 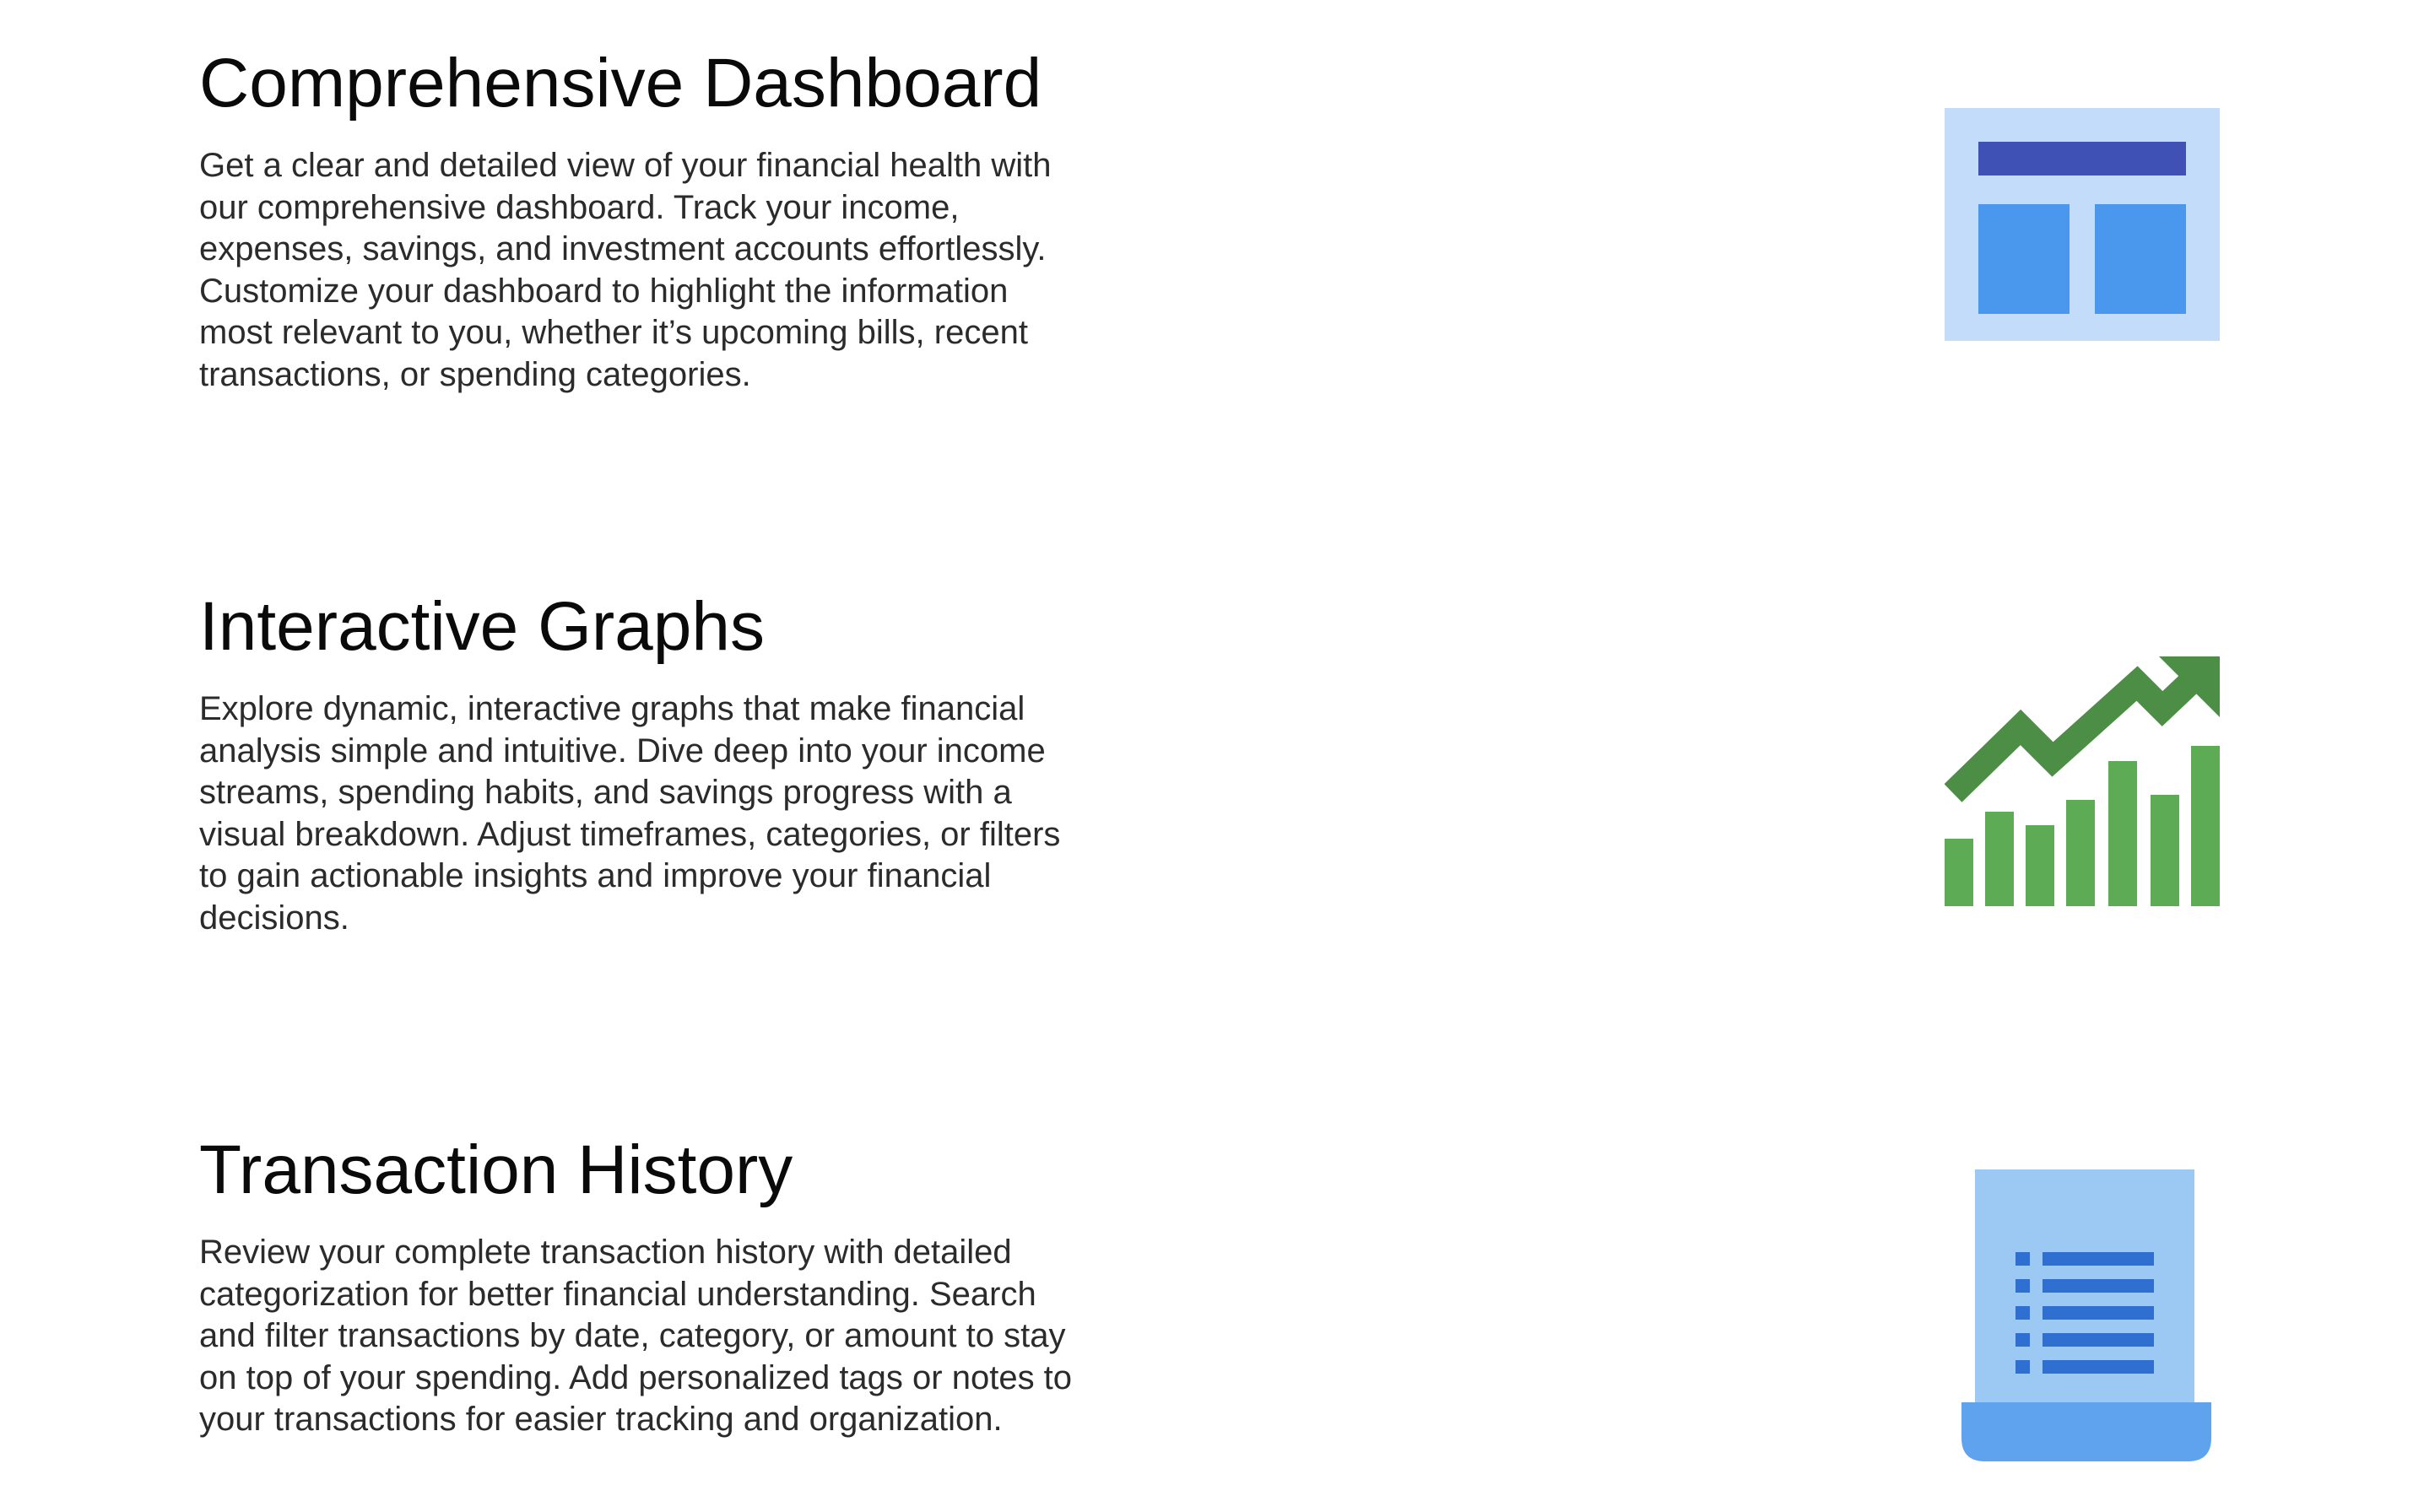 I want to click on feature-title: Transaction History, so click(x=496, y=1169).